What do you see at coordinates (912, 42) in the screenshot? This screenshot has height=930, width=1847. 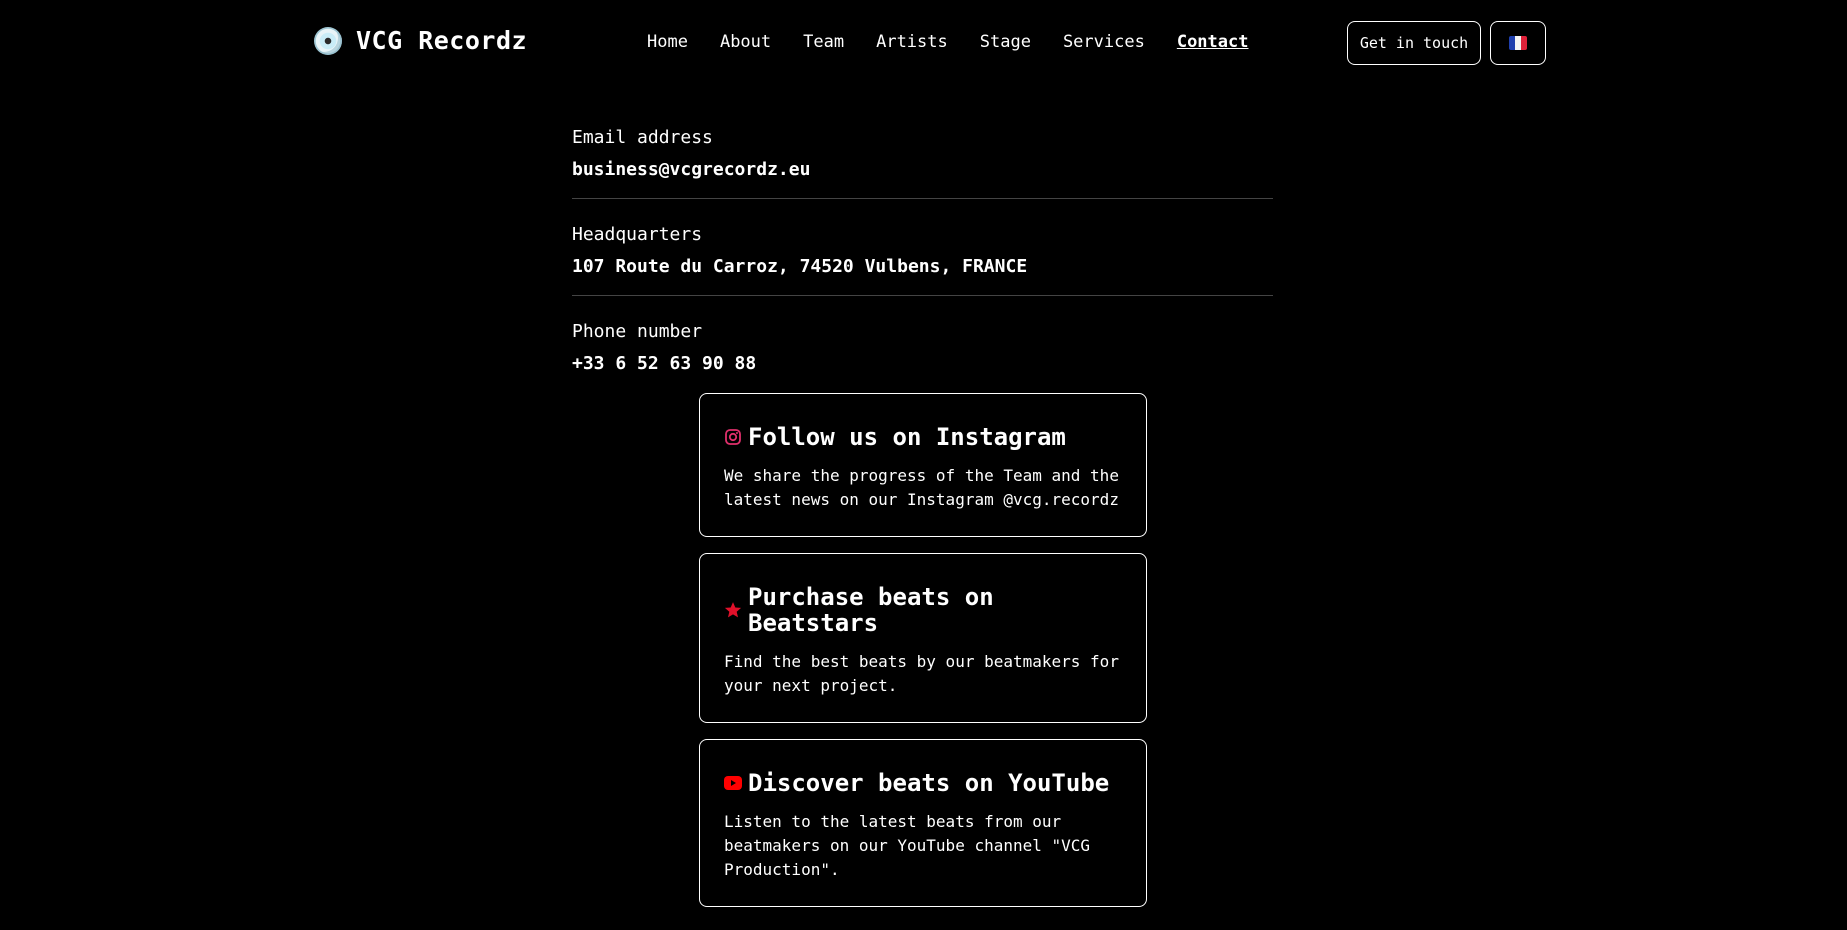 I see `nav-artists: Artists` at bounding box center [912, 42].